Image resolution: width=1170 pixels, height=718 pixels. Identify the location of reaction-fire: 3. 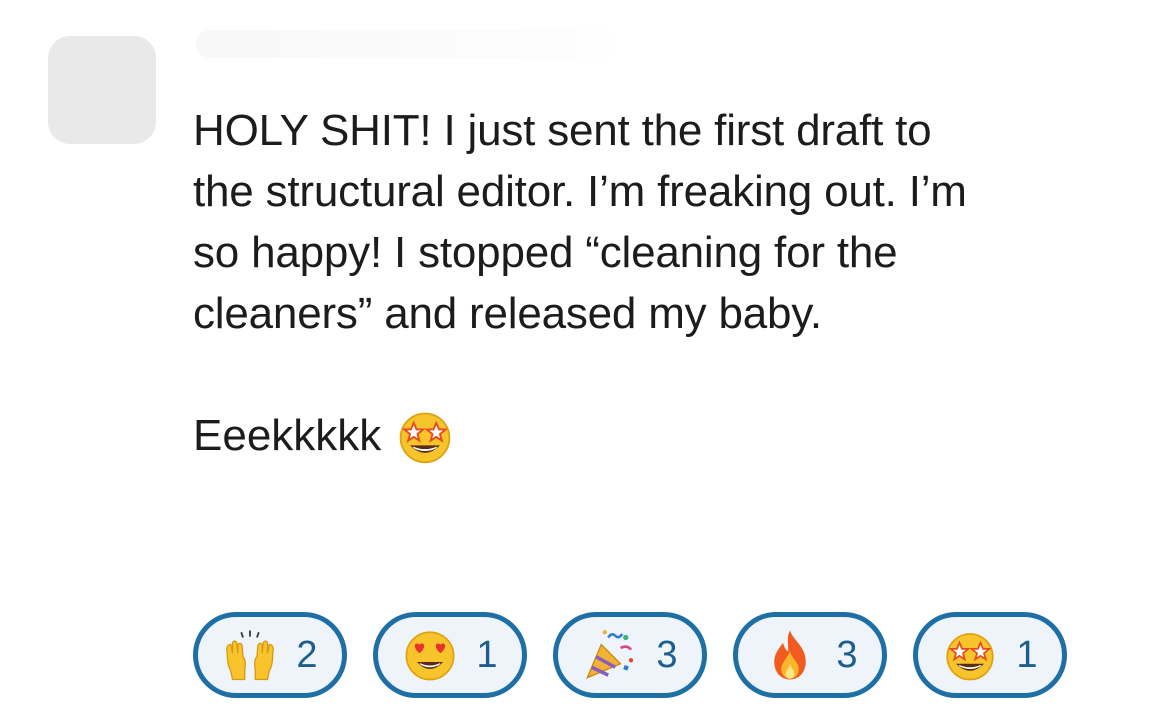
(810, 655).